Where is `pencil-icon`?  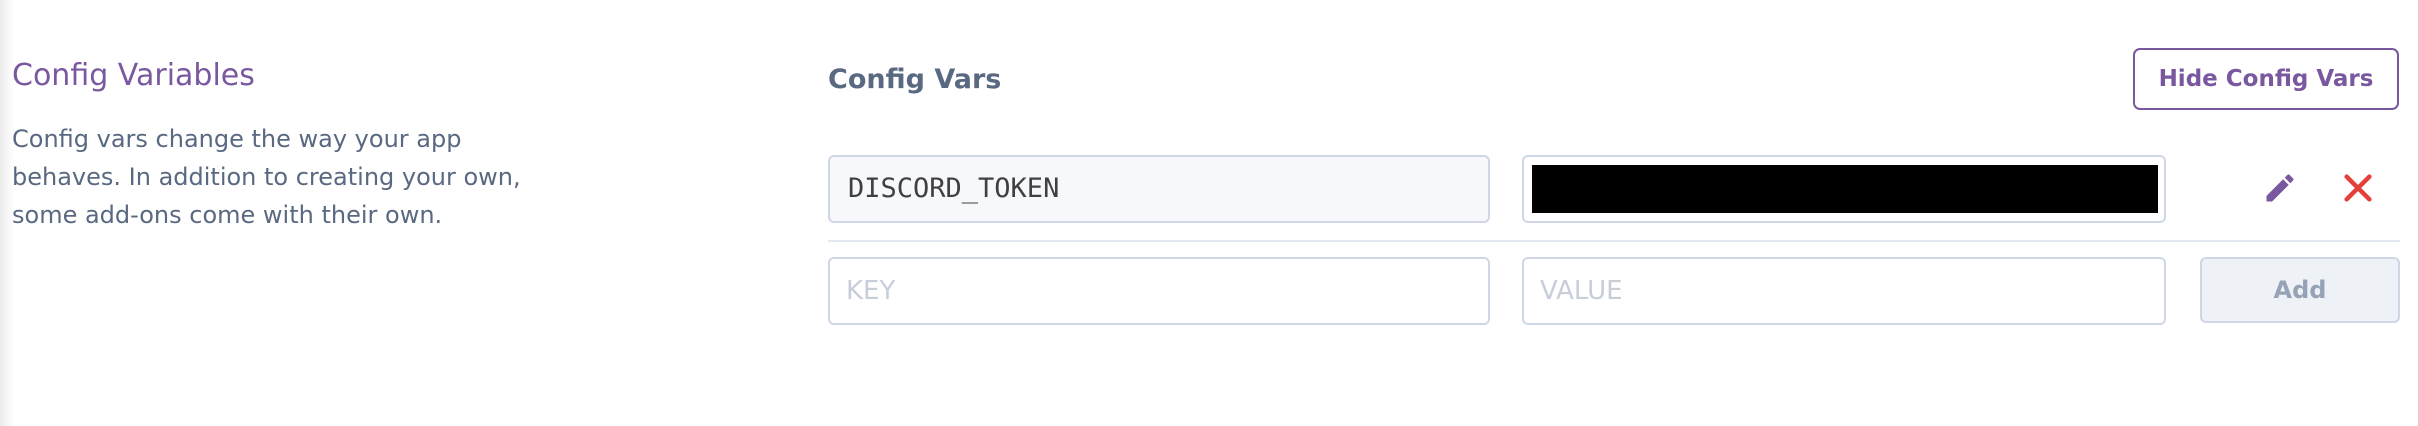 pencil-icon is located at coordinates (2280, 188).